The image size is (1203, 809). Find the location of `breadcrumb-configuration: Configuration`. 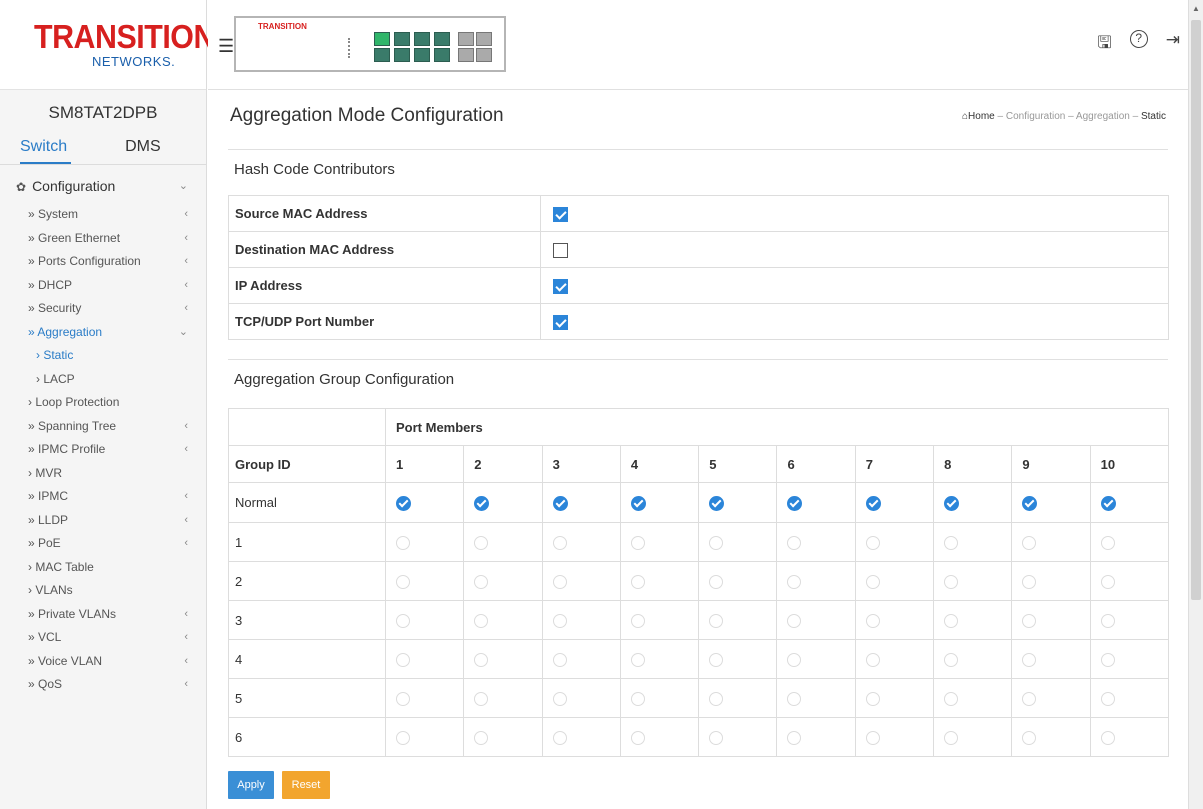

breadcrumb-configuration: Configuration is located at coordinates (1035, 116).